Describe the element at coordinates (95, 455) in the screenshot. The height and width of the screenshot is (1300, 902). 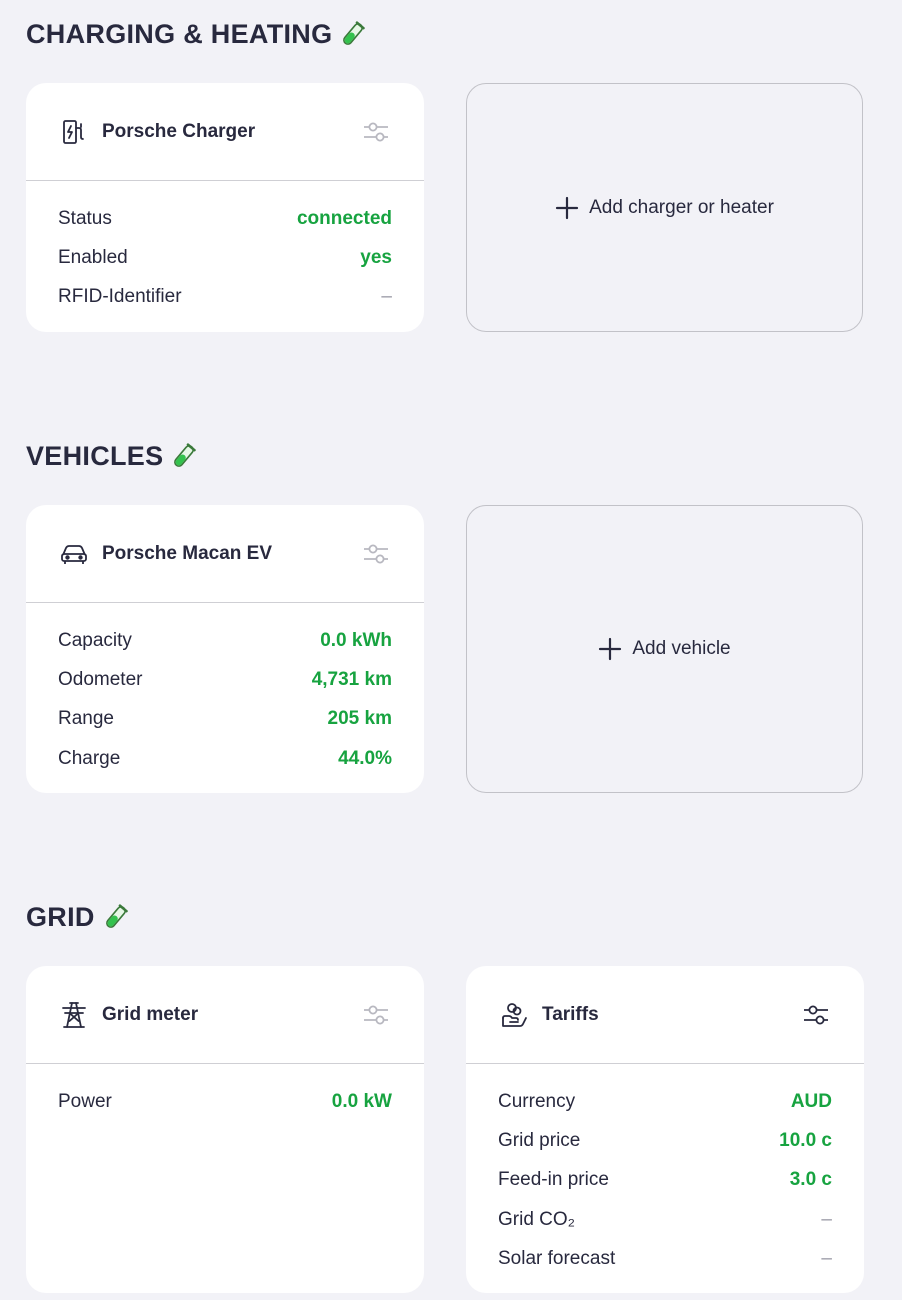
I see `section-title-text: VEHICLES` at that location.